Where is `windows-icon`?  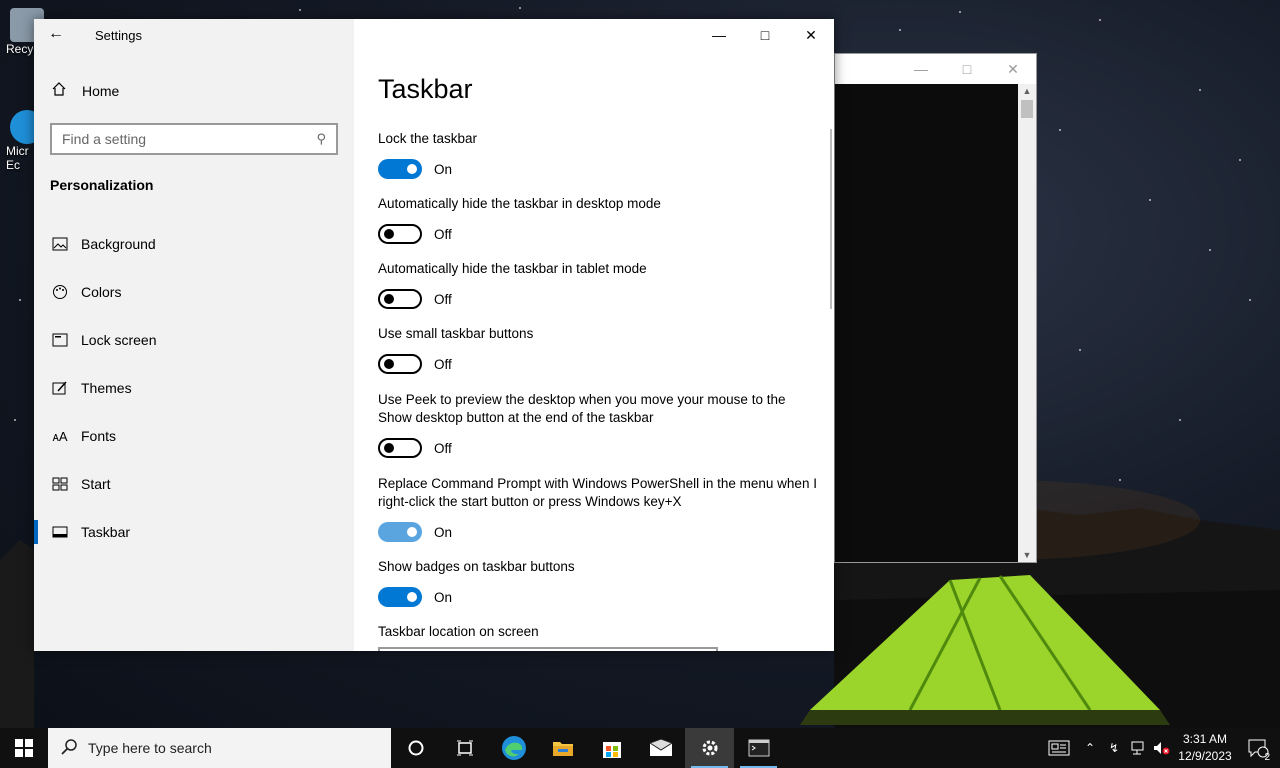
windows-icon is located at coordinates (24, 748).